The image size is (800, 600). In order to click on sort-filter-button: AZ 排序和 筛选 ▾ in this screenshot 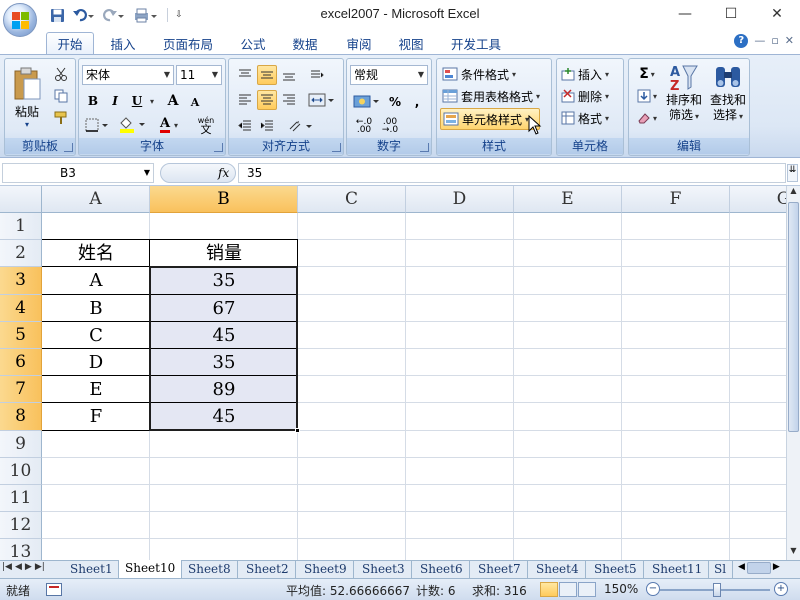, I will do `click(684, 100)`.